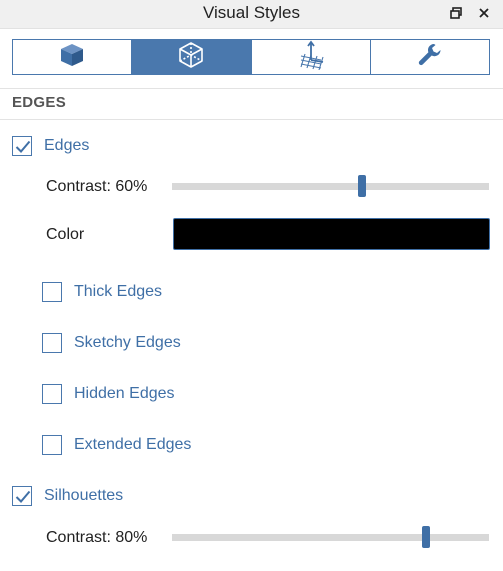 This screenshot has width=503, height=571. What do you see at coordinates (67, 145) in the screenshot?
I see `edges-label: Edges` at bounding box center [67, 145].